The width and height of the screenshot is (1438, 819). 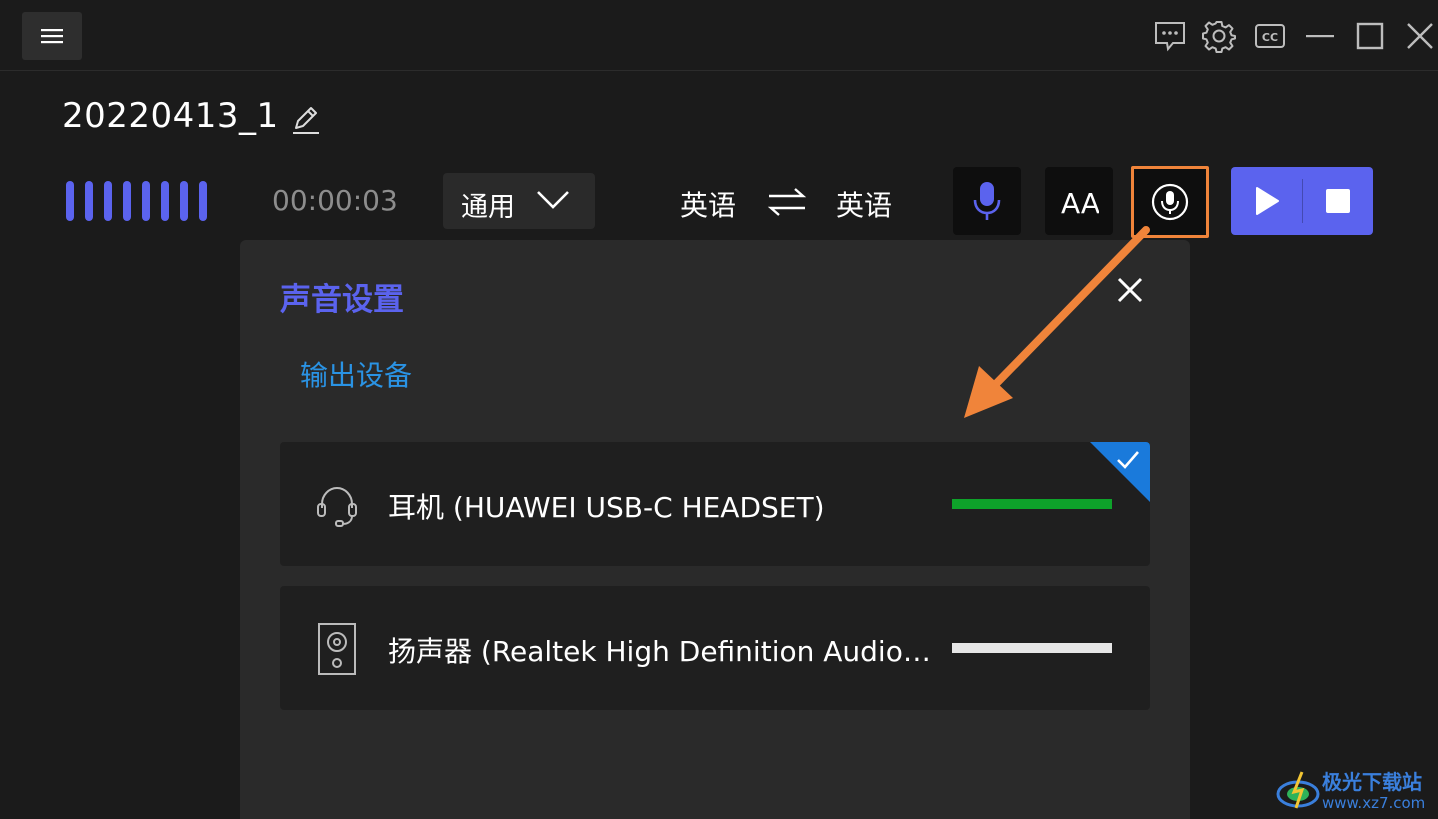 I want to click on target-language: 英语, so click(x=864, y=204).